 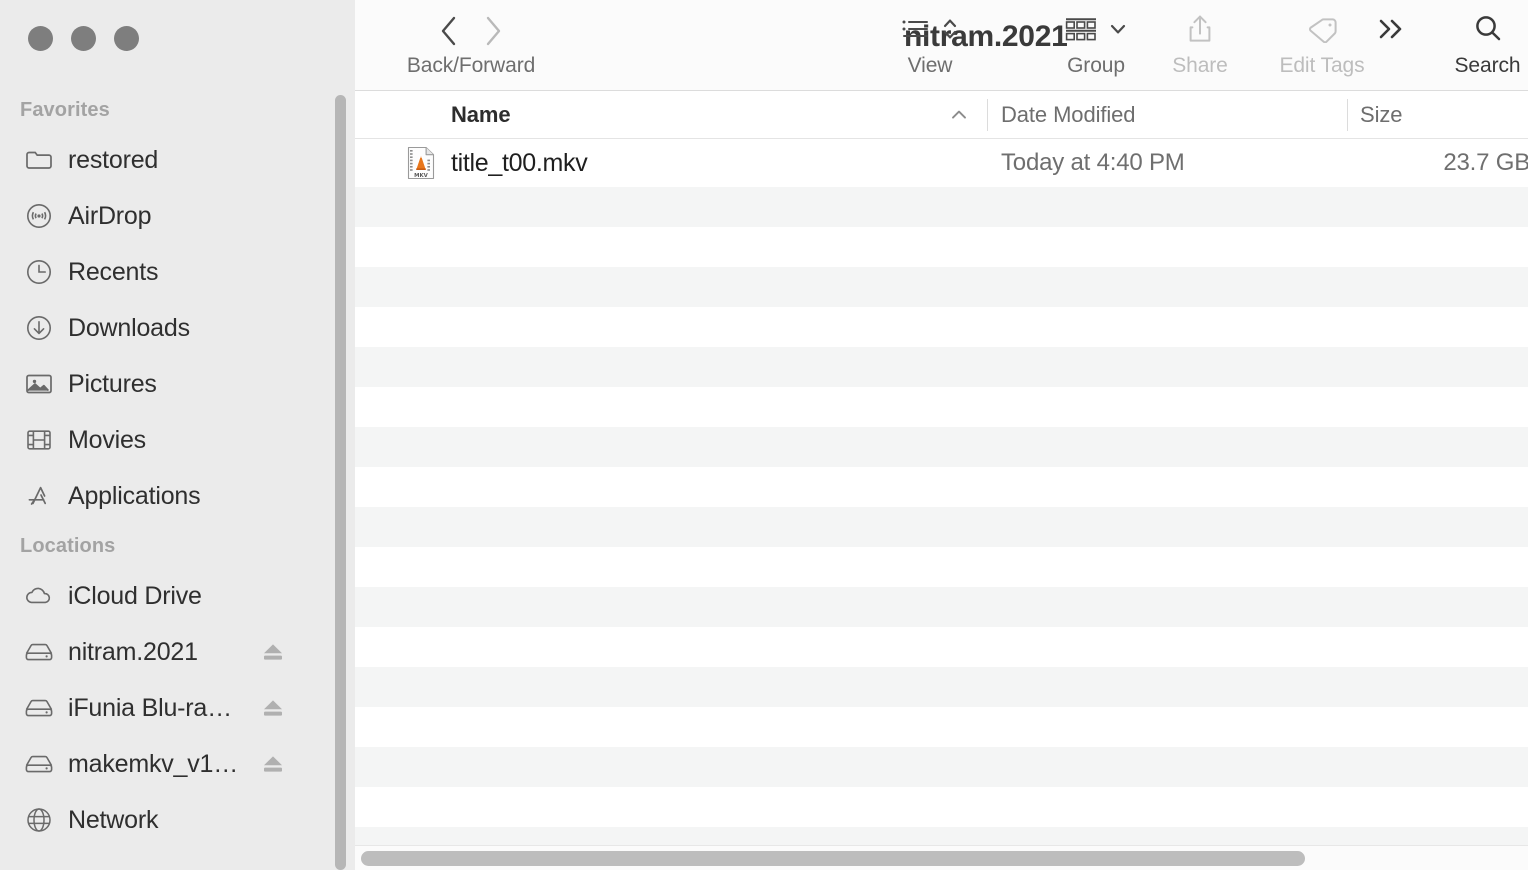 I want to click on chevron-left-icon, so click(x=449, y=31).